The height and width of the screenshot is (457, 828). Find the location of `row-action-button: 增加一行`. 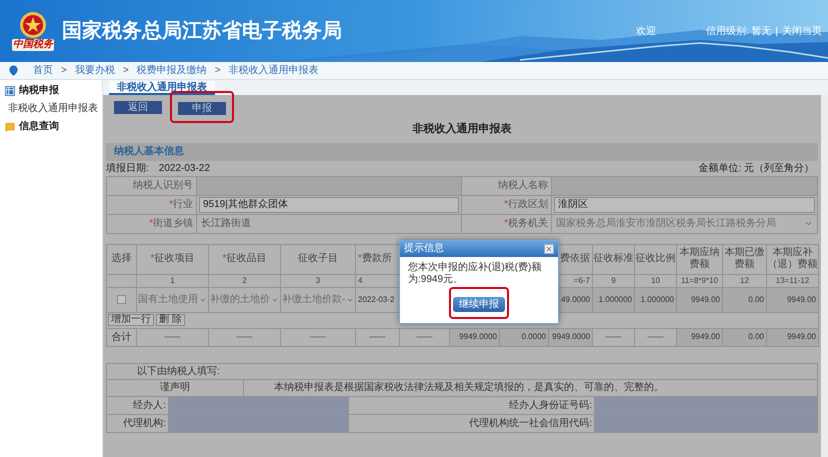

row-action-button: 增加一行 is located at coordinates (131, 320).